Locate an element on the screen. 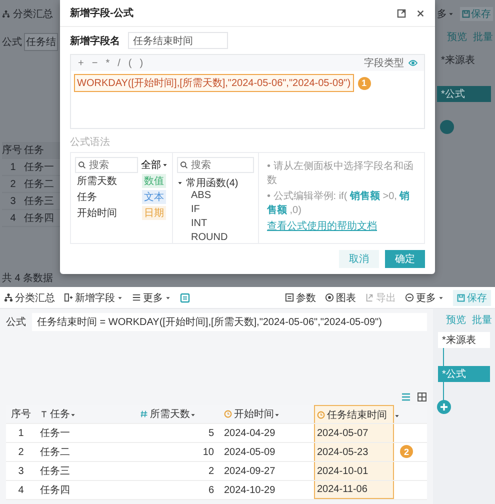 This screenshot has height=504, width=495. eye-icon is located at coordinates (413, 63).